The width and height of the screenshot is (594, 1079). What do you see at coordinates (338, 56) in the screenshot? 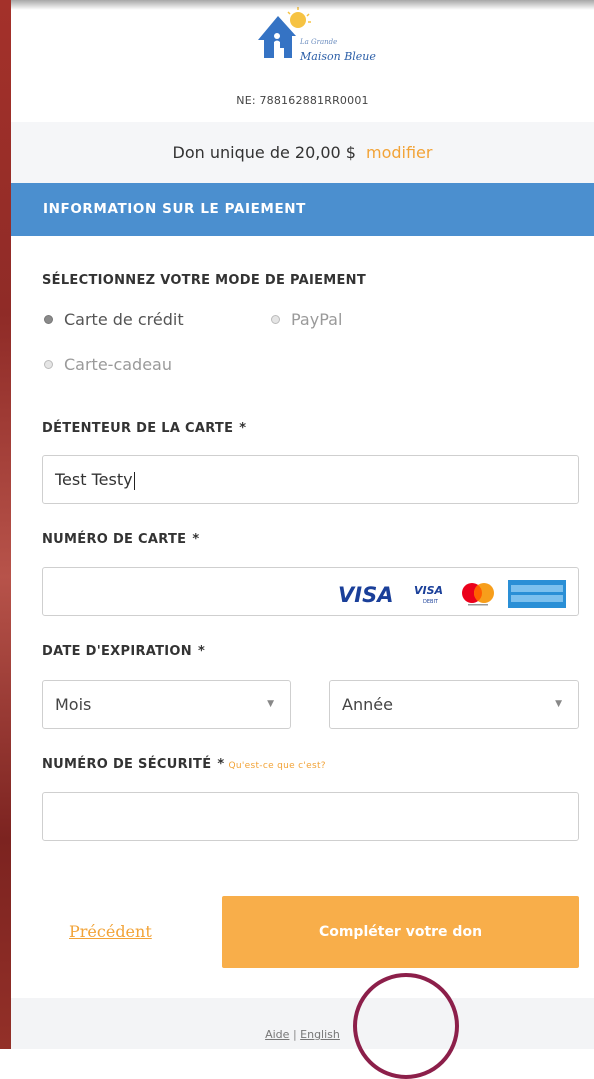
I see `logo-text: Maison Bleue` at bounding box center [338, 56].